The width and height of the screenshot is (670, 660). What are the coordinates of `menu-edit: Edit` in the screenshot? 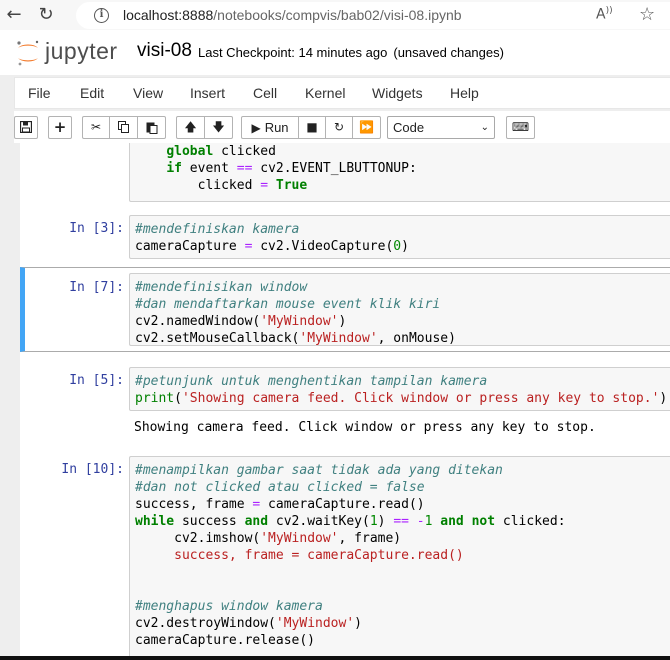 It's located at (92, 93).